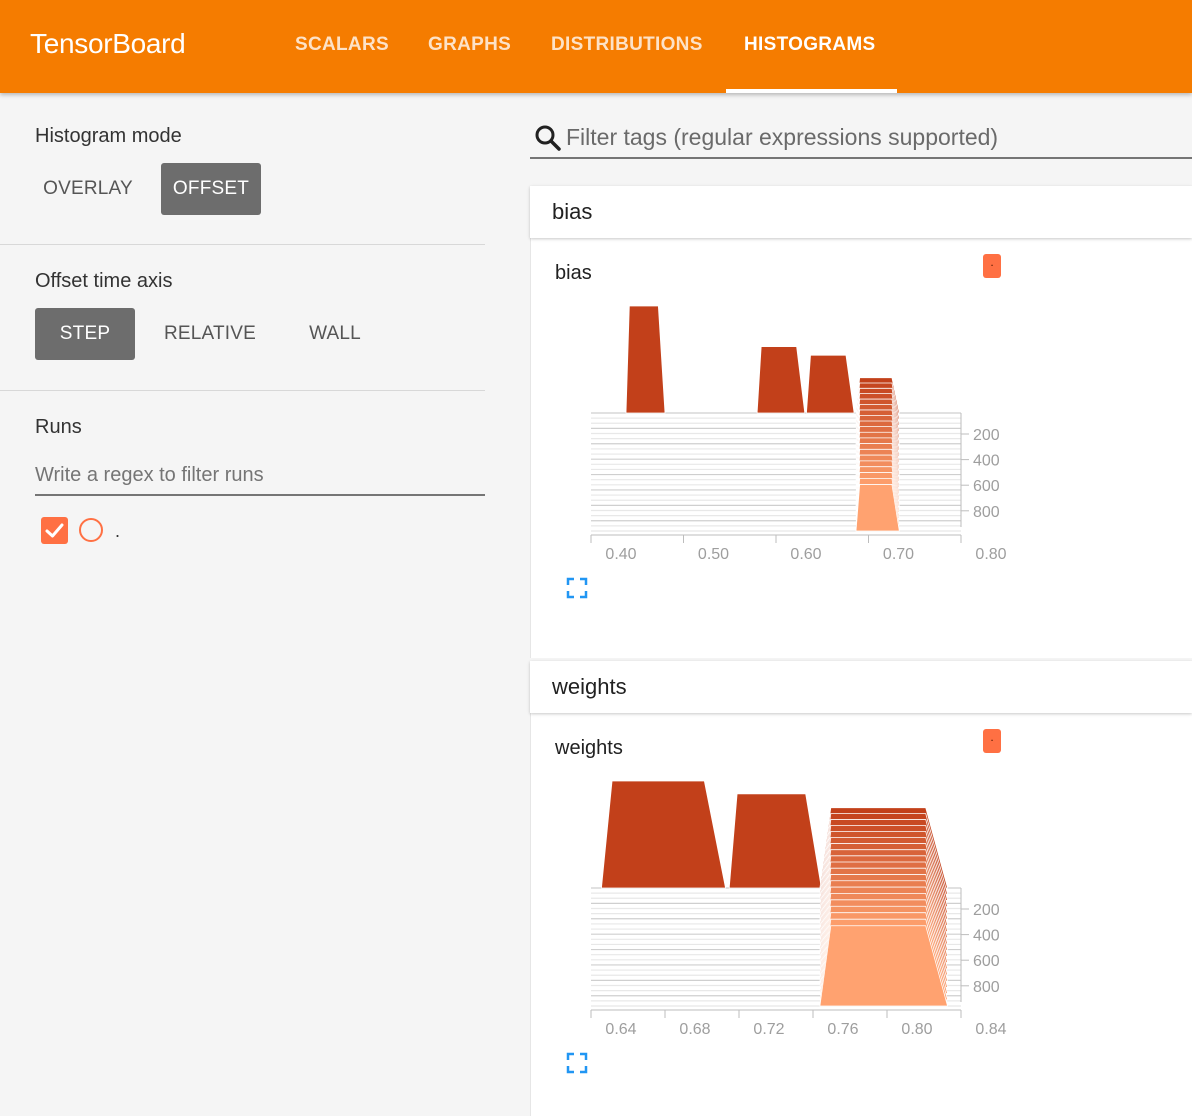  What do you see at coordinates (768, 1029) in the screenshot?
I see `x-tick-label: 0.72` at bounding box center [768, 1029].